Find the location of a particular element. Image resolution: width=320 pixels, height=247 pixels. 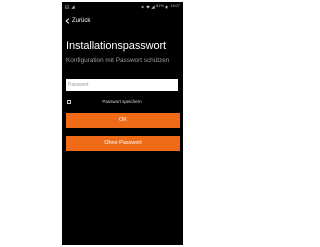

status-bar-left is located at coordinates (70, 6).